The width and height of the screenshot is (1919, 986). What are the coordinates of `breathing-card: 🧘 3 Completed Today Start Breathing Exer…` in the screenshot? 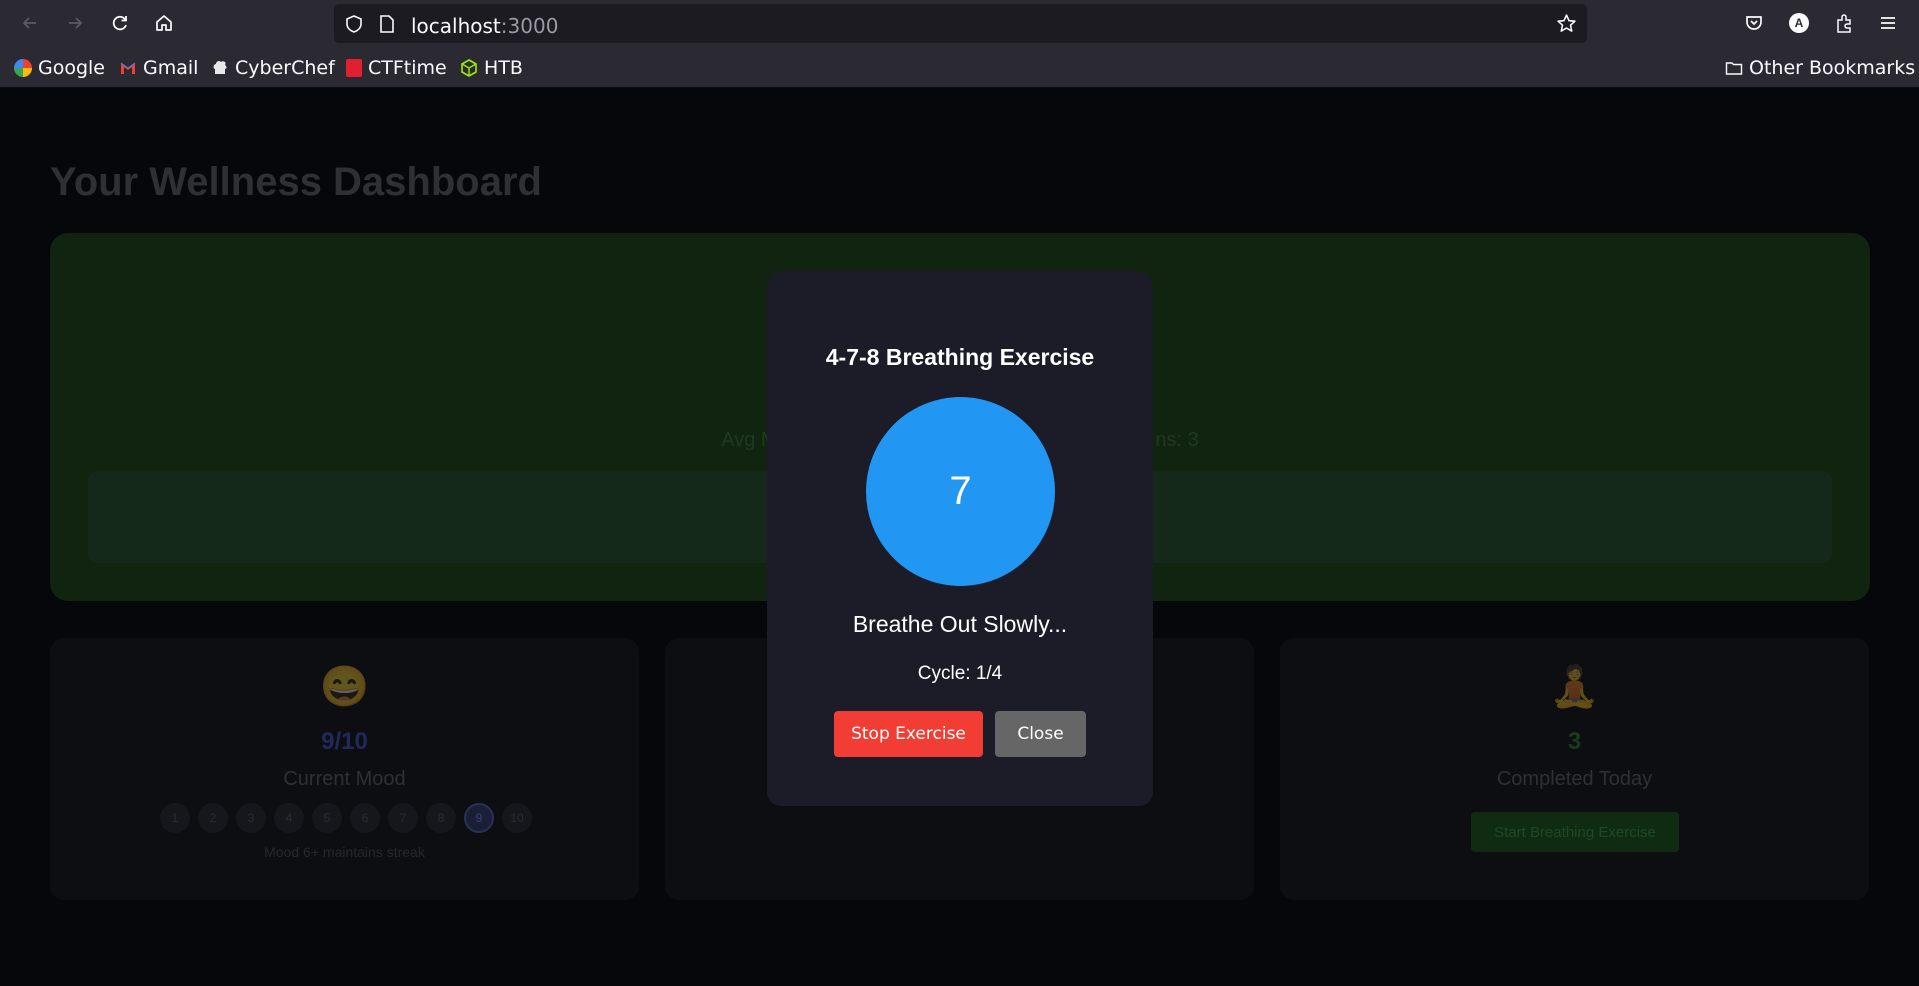 It's located at (1574, 769).